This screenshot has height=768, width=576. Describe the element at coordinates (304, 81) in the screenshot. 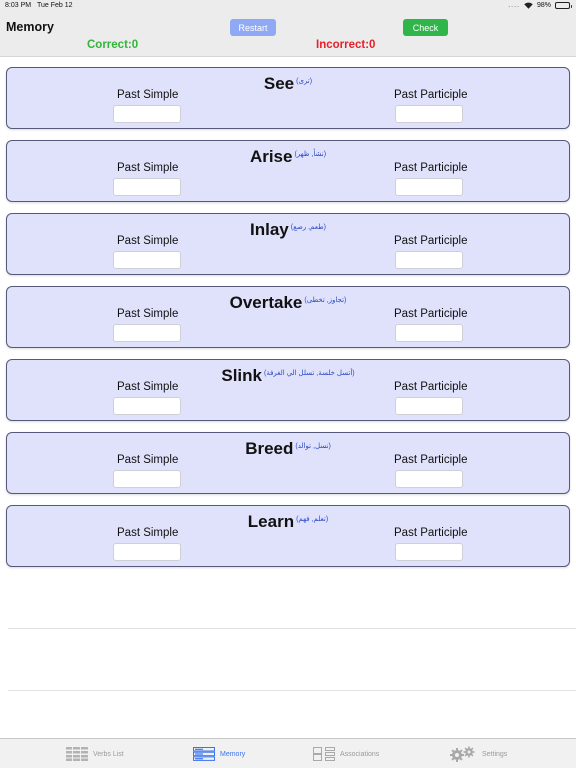

I see `verb-translation: (ترى)` at that location.